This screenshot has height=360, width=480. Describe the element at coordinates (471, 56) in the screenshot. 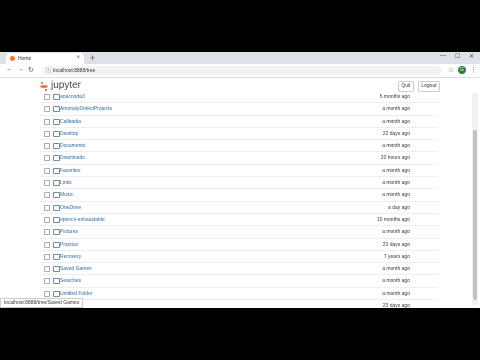

I see `close-window-icon: ✕` at that location.